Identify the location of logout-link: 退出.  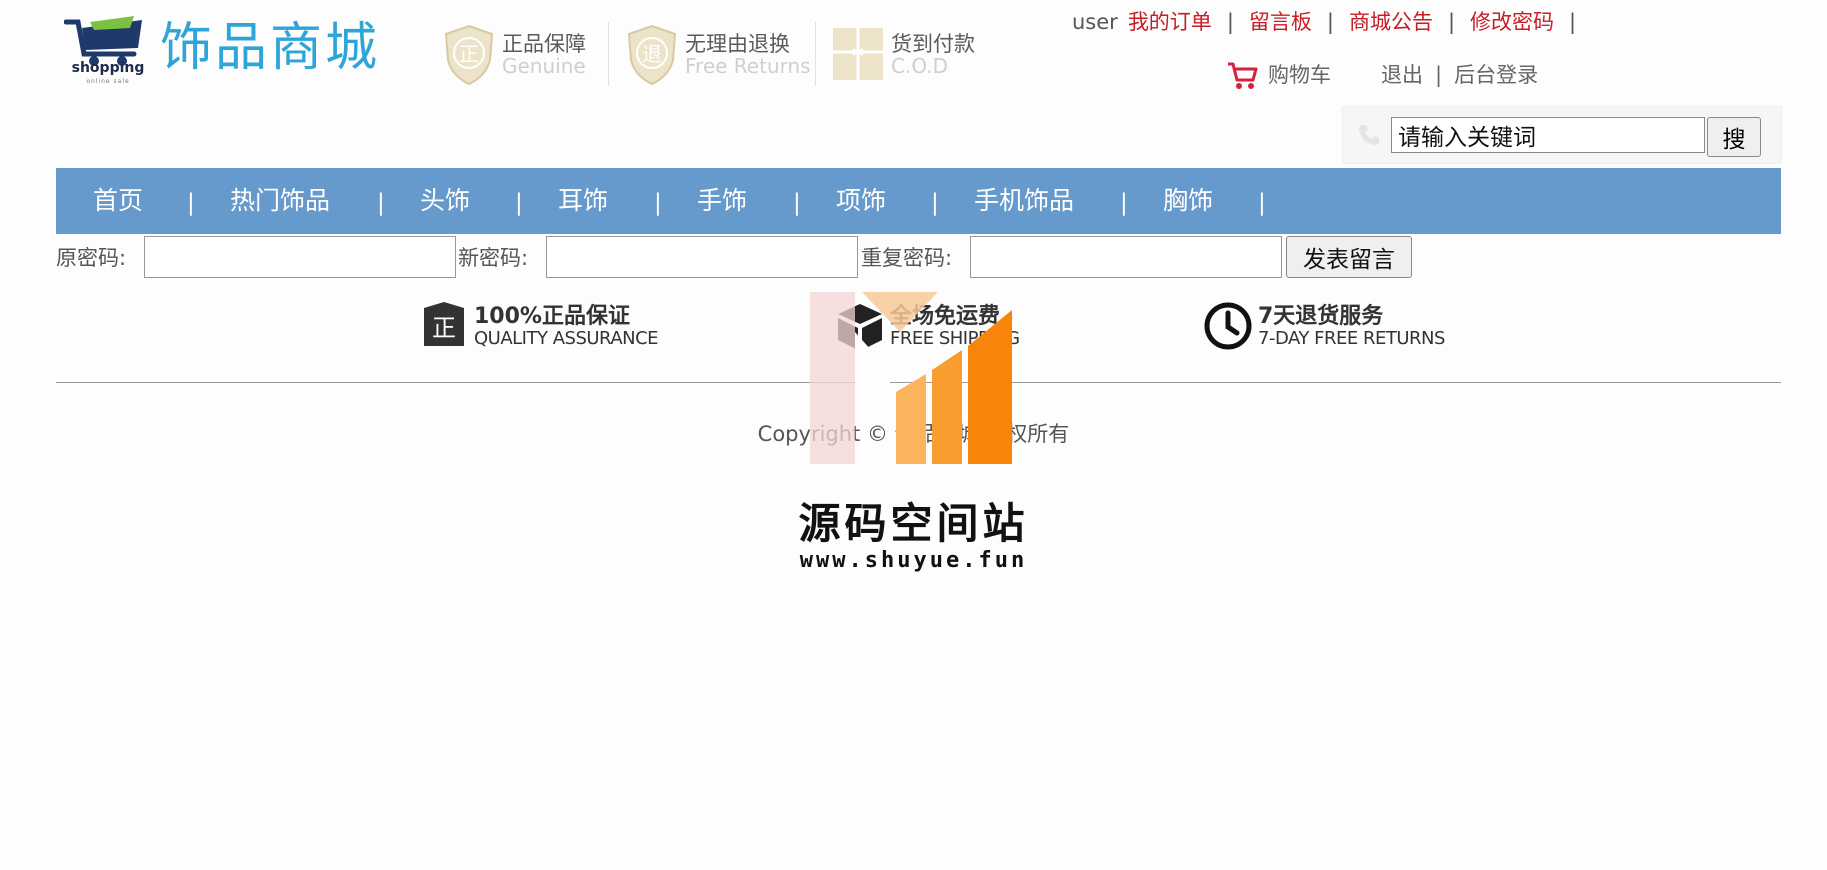
(1402, 75).